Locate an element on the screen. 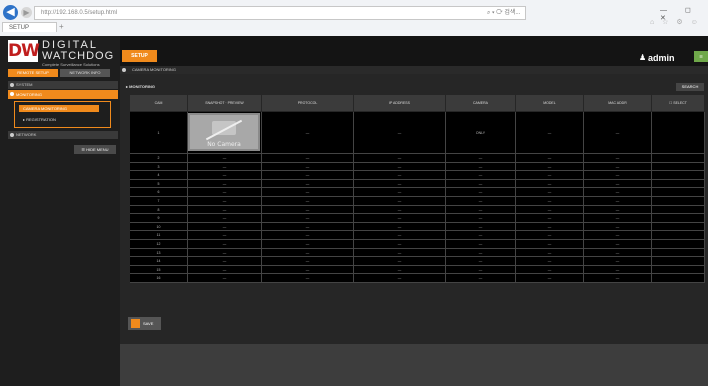 The width and height of the screenshot is (708, 386). hide-menu-button: ☰ HIDE MENU is located at coordinates (95, 149).